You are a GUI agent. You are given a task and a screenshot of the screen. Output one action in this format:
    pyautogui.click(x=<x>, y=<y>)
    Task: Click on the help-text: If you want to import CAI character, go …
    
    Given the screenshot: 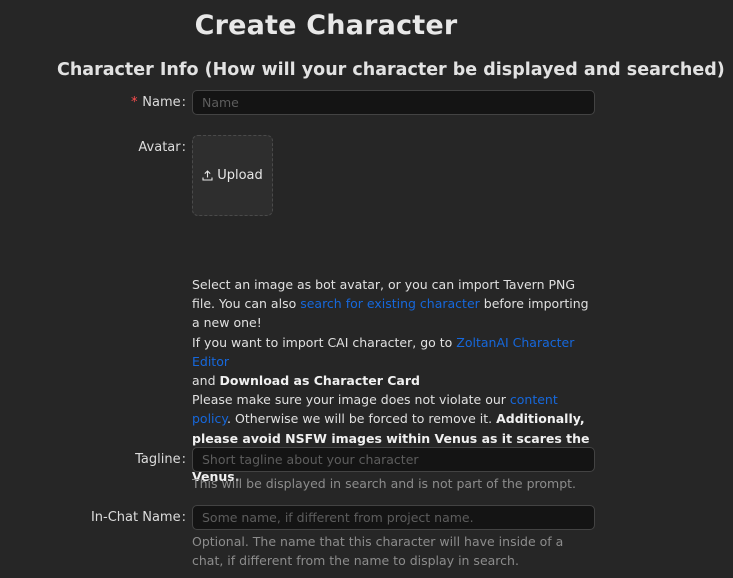 What is the action you would take?
    pyautogui.click(x=324, y=342)
    